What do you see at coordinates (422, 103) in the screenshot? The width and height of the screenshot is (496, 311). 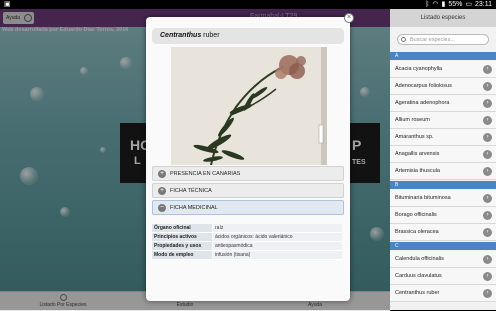 I see `species-name: Ageratina adenophora` at bounding box center [422, 103].